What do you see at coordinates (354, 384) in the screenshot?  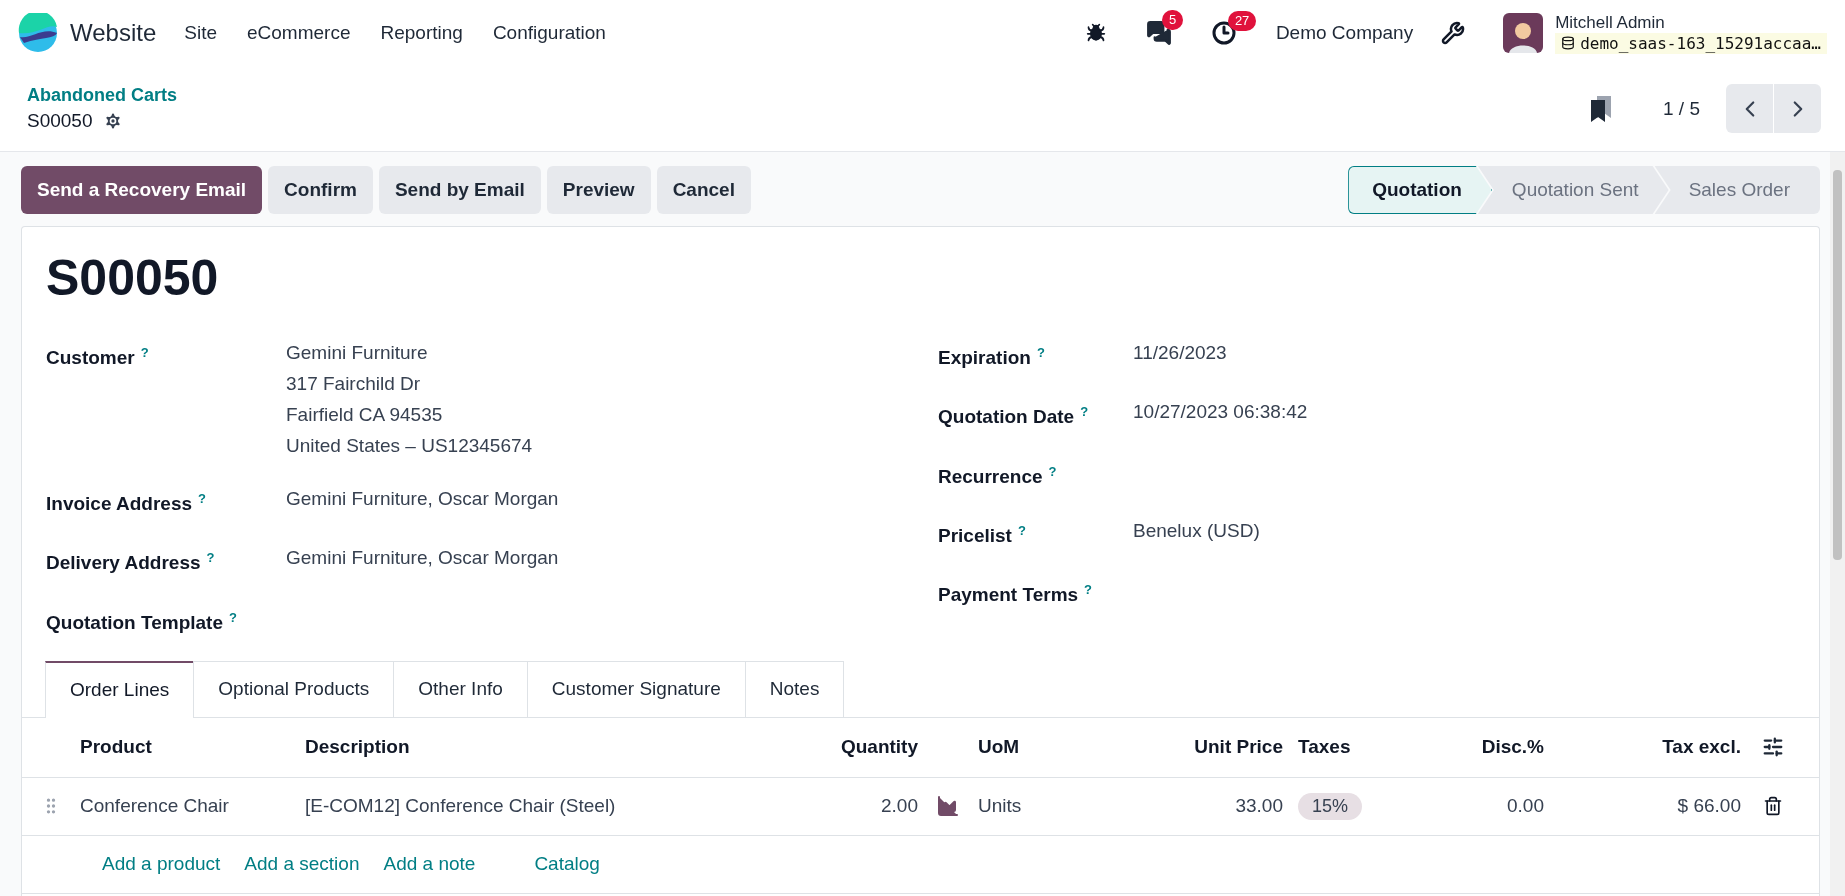 I see `field-value: 317 Fairchild Dr` at bounding box center [354, 384].